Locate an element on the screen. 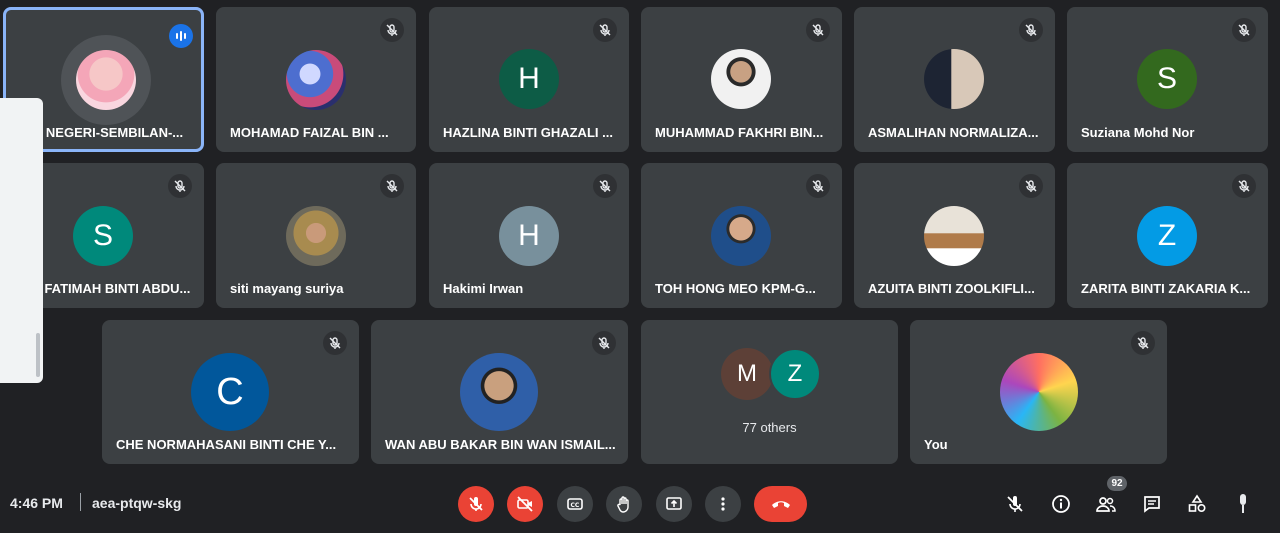 Image resolution: width=1280 pixels, height=533 pixels. chat-icon is located at coordinates (1152, 504).